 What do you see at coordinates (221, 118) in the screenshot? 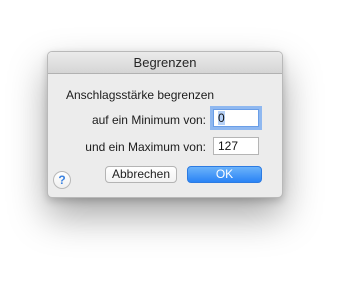
I see `minimum-value: 0` at bounding box center [221, 118].